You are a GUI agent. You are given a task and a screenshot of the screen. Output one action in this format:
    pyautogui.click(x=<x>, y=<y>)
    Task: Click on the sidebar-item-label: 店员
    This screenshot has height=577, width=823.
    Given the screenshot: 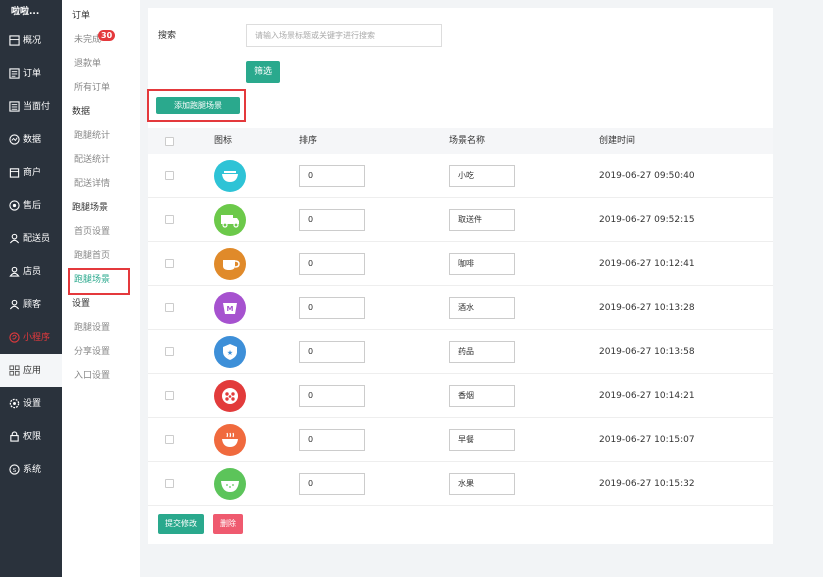 What is the action you would take?
    pyautogui.click(x=32, y=271)
    